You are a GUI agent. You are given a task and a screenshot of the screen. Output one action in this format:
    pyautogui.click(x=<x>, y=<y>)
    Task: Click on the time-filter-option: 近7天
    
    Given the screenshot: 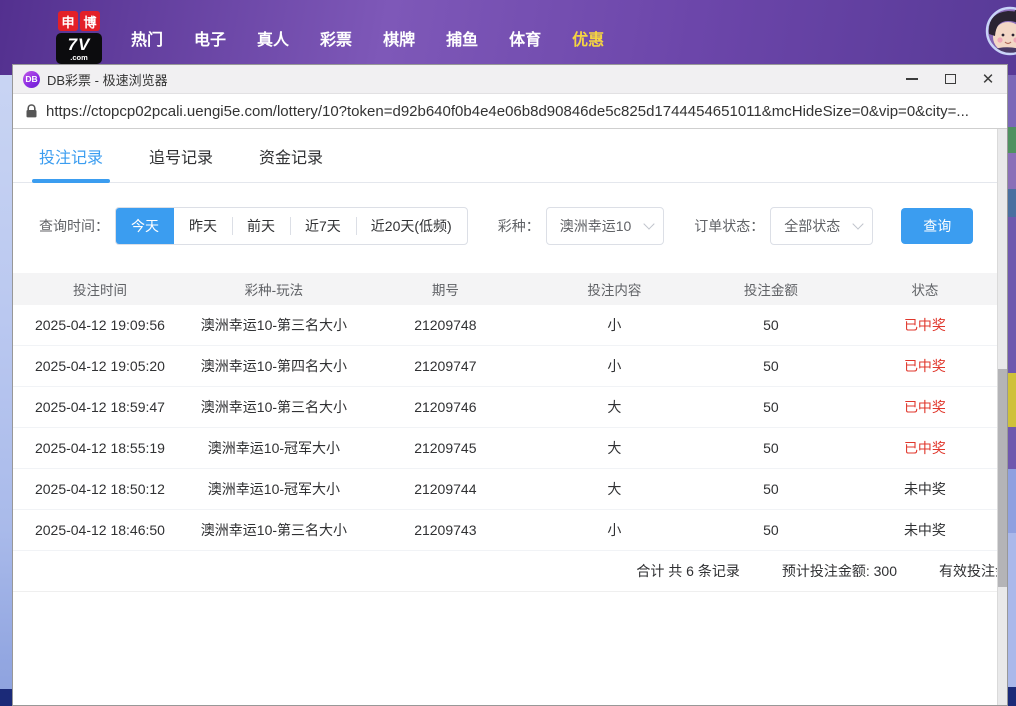 What is the action you would take?
    pyautogui.click(x=323, y=226)
    